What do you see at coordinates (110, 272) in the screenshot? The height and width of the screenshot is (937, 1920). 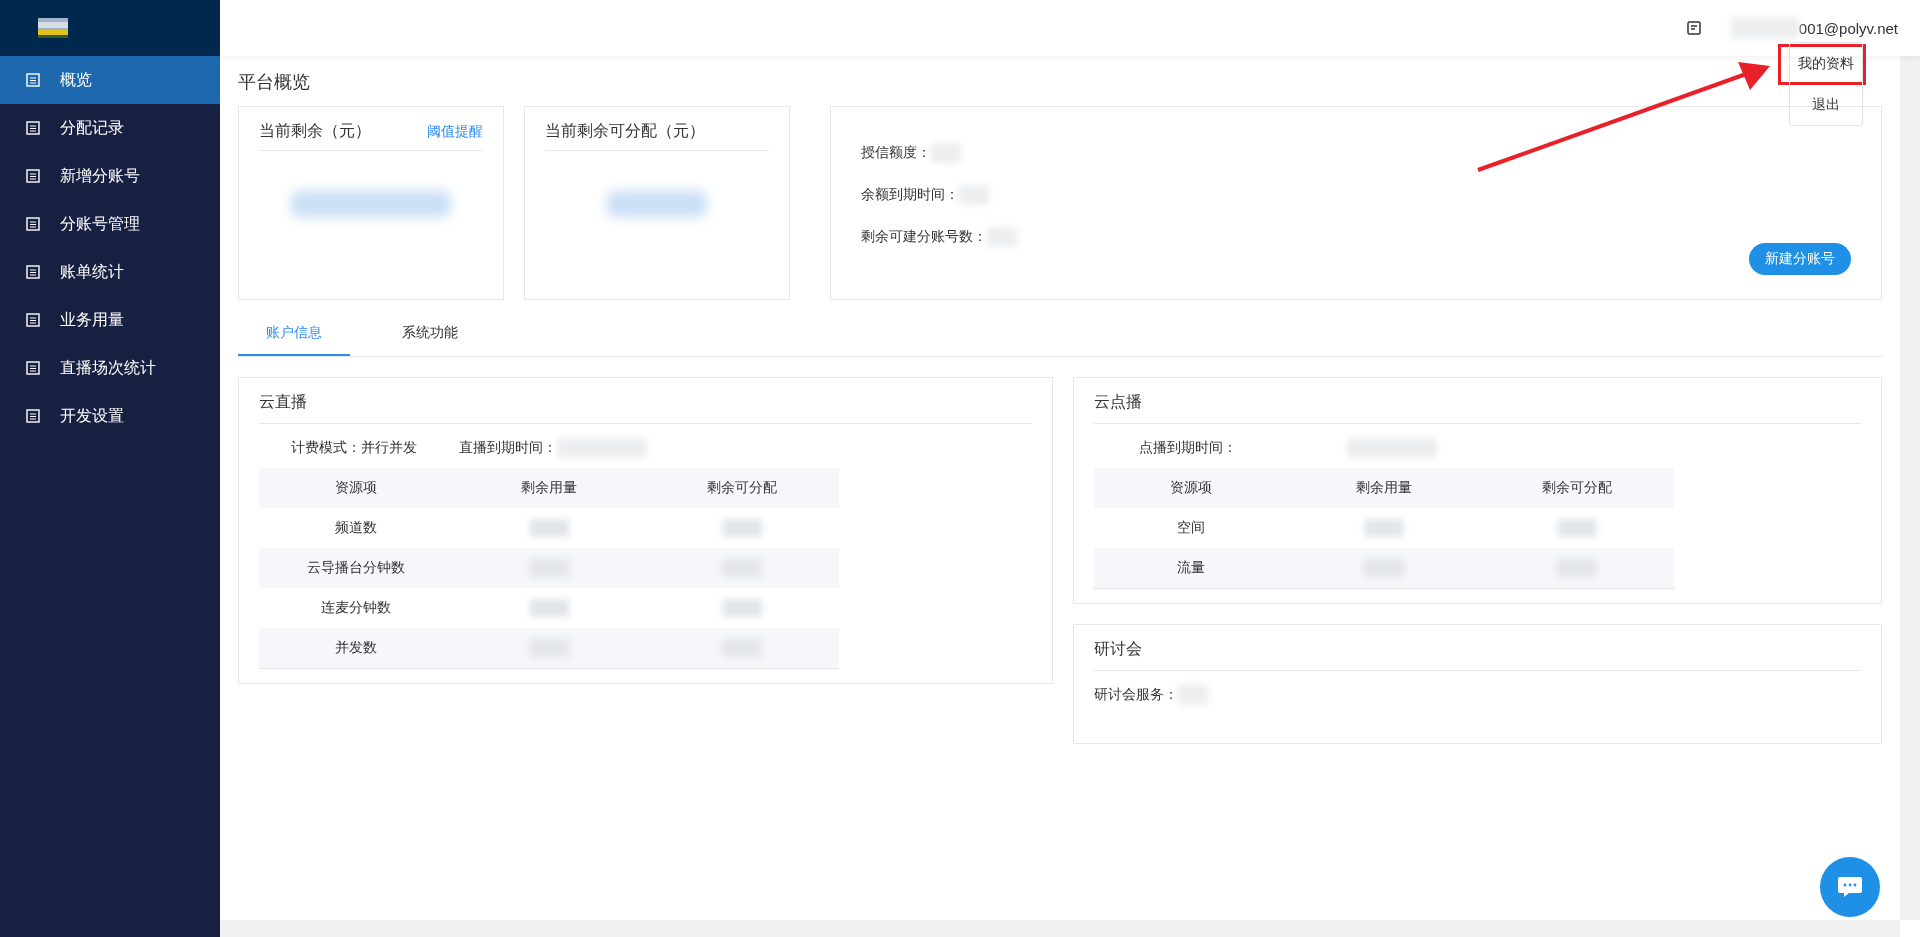 I see `sidebar-item: 账单统计` at bounding box center [110, 272].